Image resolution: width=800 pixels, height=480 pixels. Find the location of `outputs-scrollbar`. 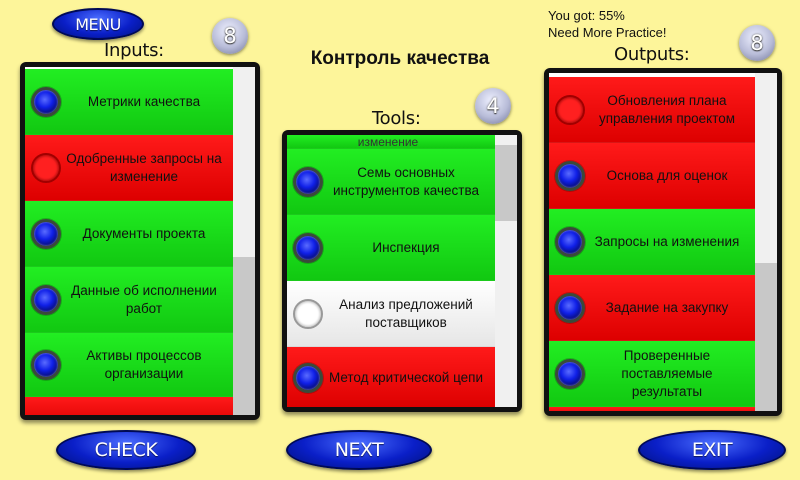

outputs-scrollbar is located at coordinates (766, 242).